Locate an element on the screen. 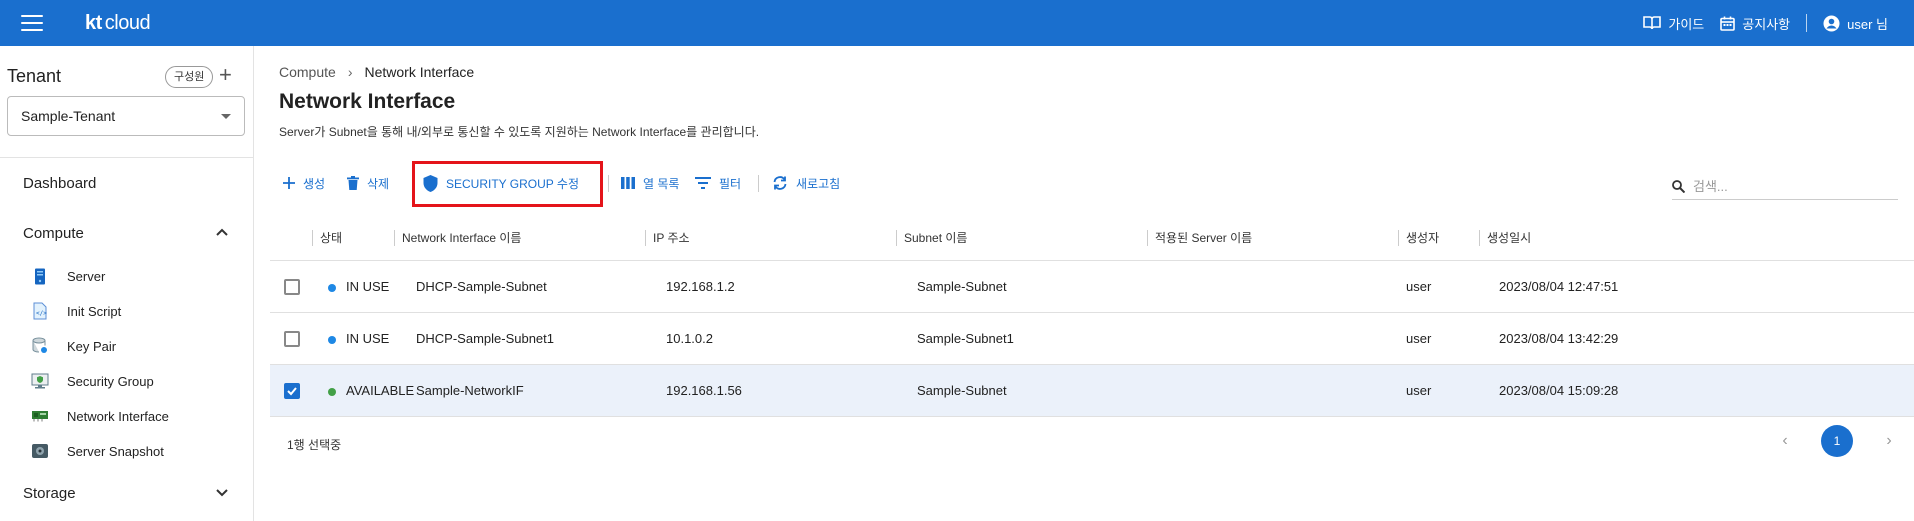  refresh-icon is located at coordinates (780, 183).